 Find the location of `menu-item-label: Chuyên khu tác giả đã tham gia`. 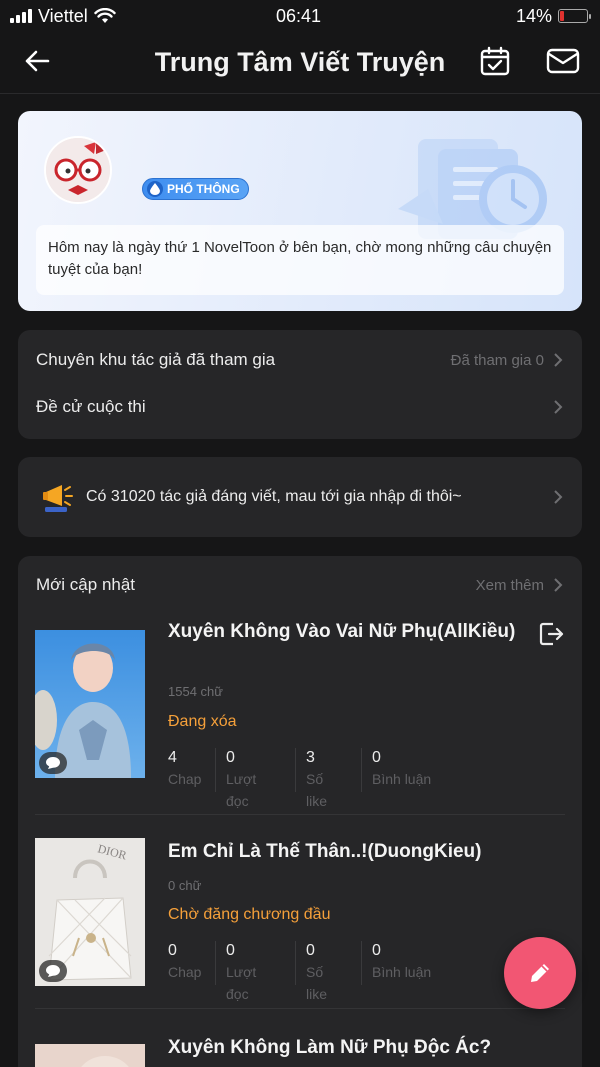

menu-item-label: Chuyên khu tác giả đã tham gia is located at coordinates (156, 359).